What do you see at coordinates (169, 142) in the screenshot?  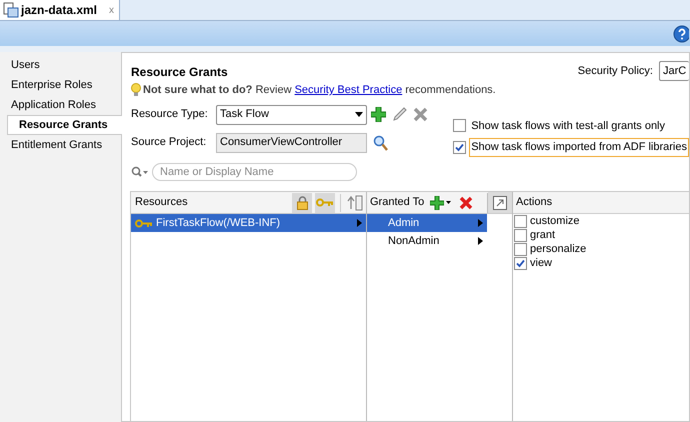 I see `field-label: Source Project:` at bounding box center [169, 142].